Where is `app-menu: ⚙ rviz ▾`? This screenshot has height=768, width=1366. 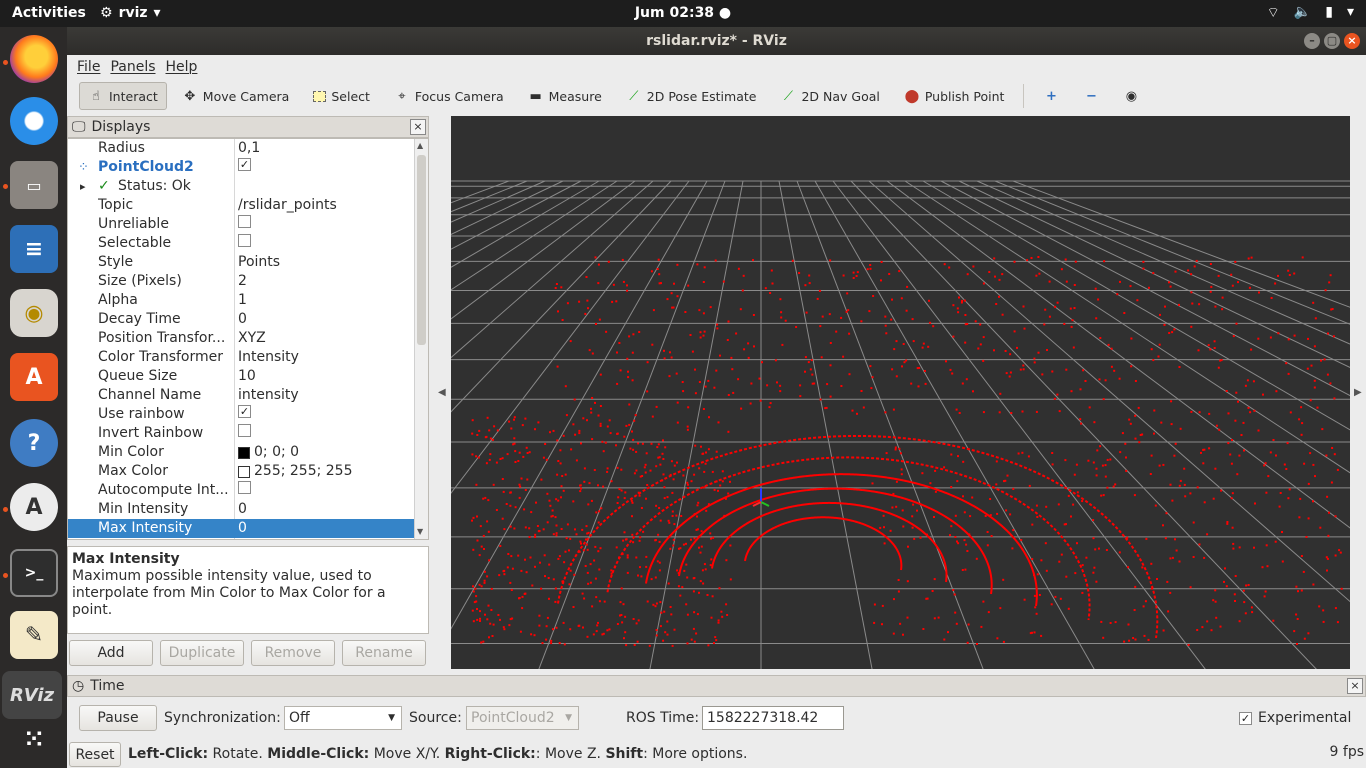 app-menu: ⚙ rviz ▾ is located at coordinates (130, 13).